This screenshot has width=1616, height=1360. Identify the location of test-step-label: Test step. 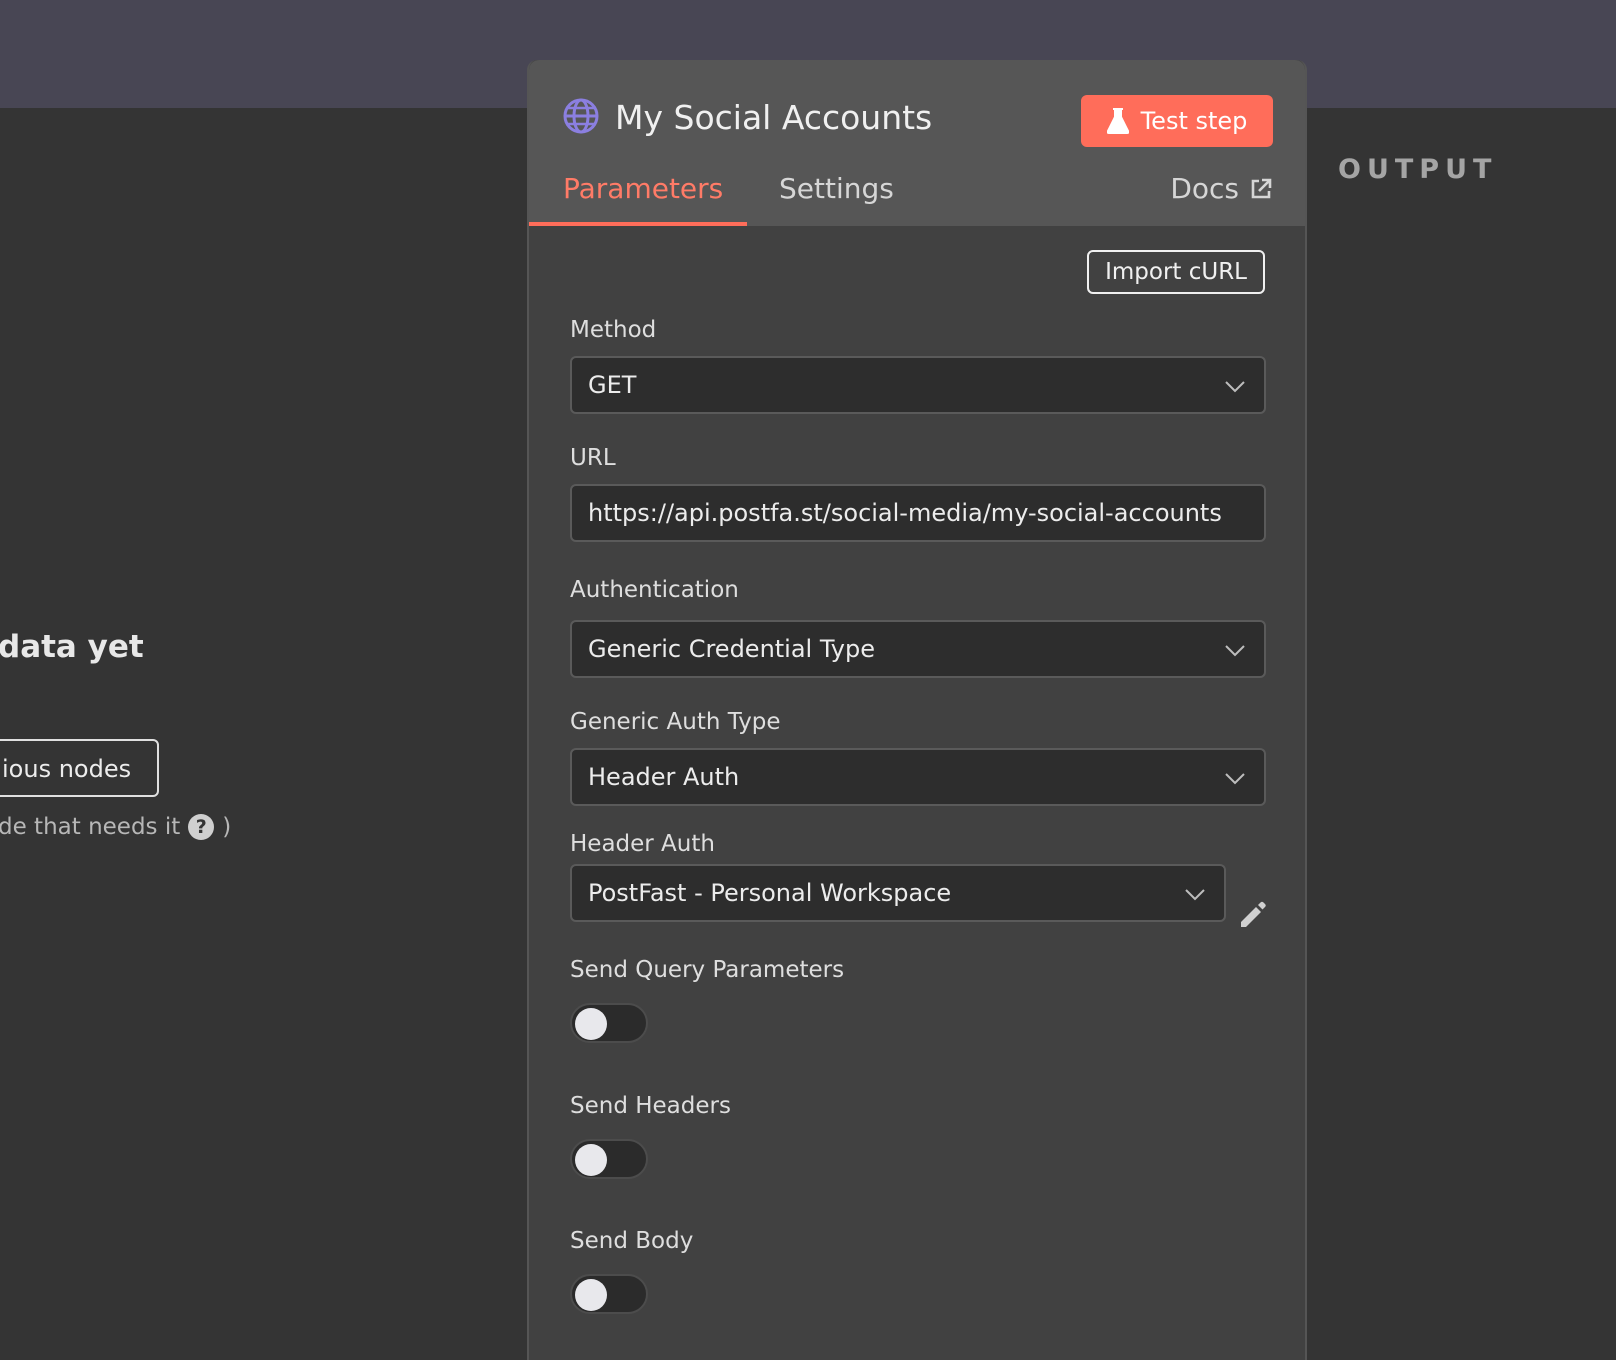
(1194, 121).